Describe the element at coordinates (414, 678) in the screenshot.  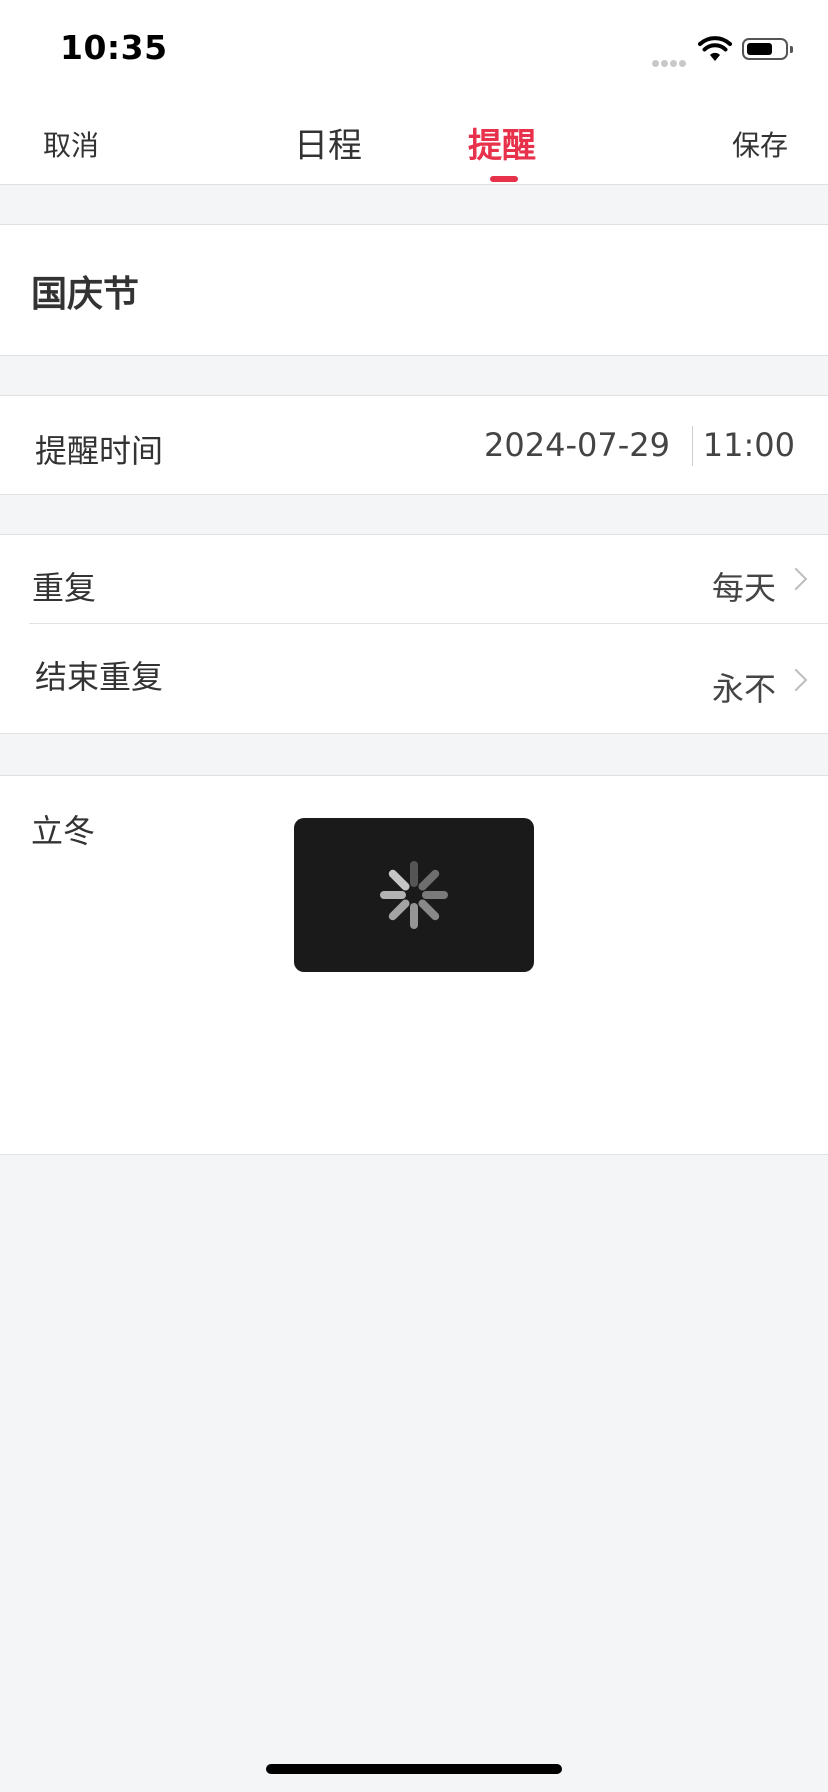
I see `end-repeat-row: 结束重复 永不` at that location.